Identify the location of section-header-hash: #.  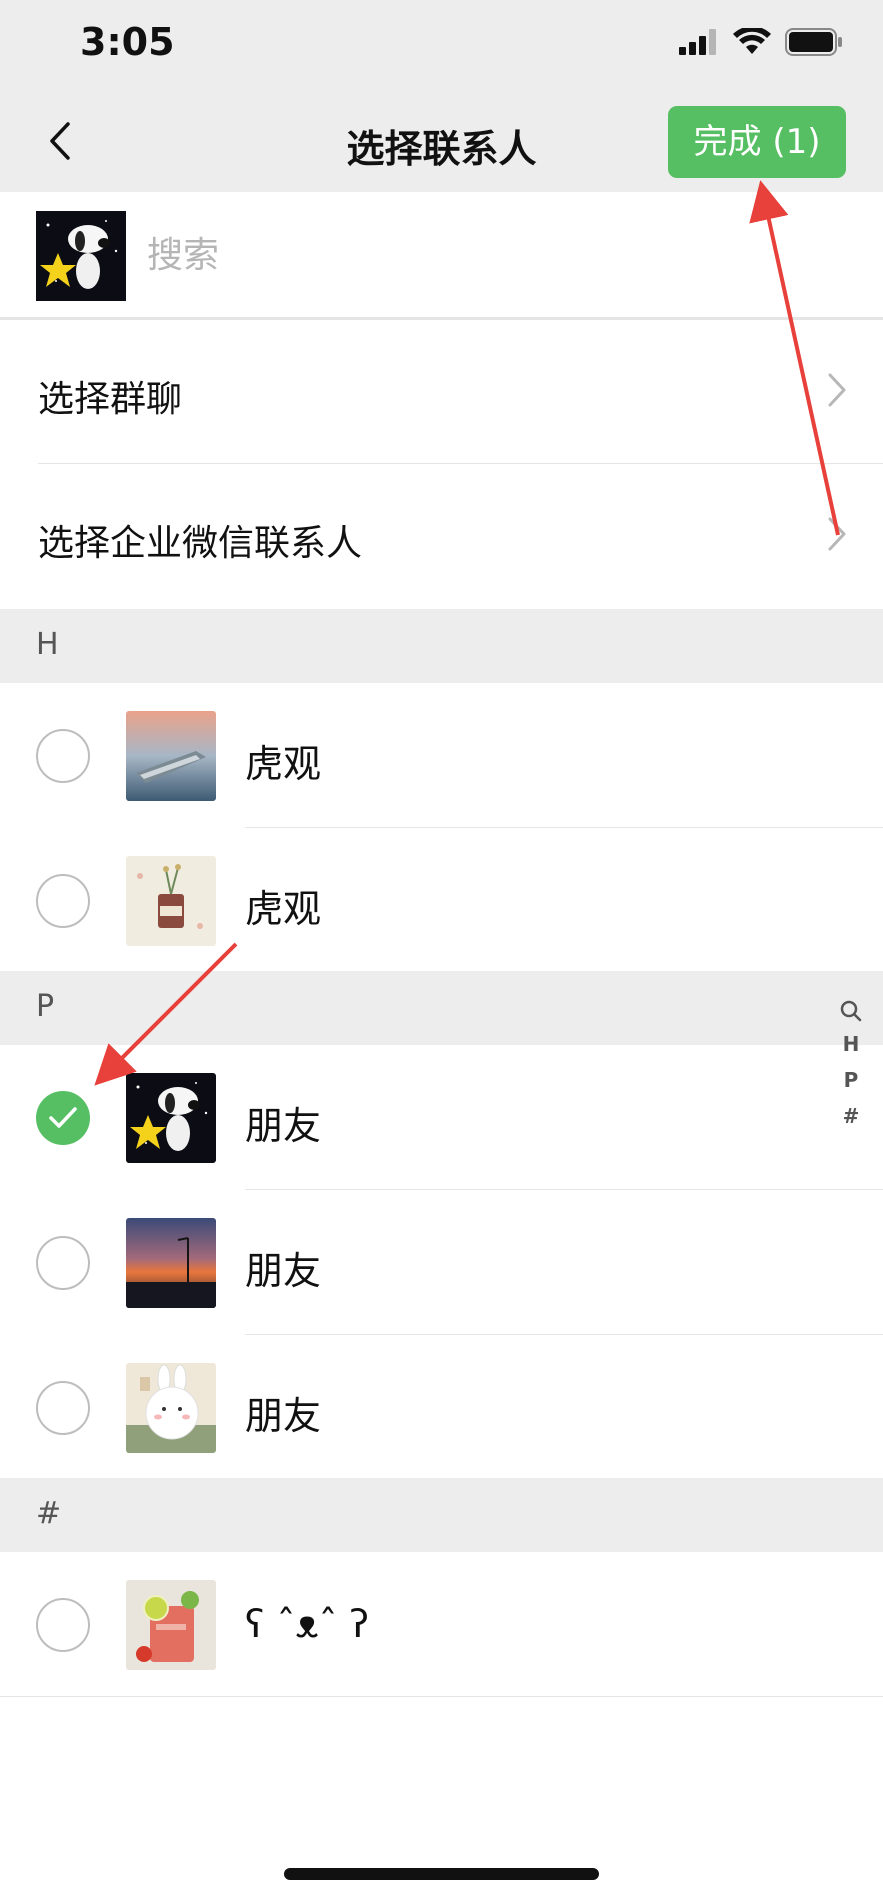
(441, 1515).